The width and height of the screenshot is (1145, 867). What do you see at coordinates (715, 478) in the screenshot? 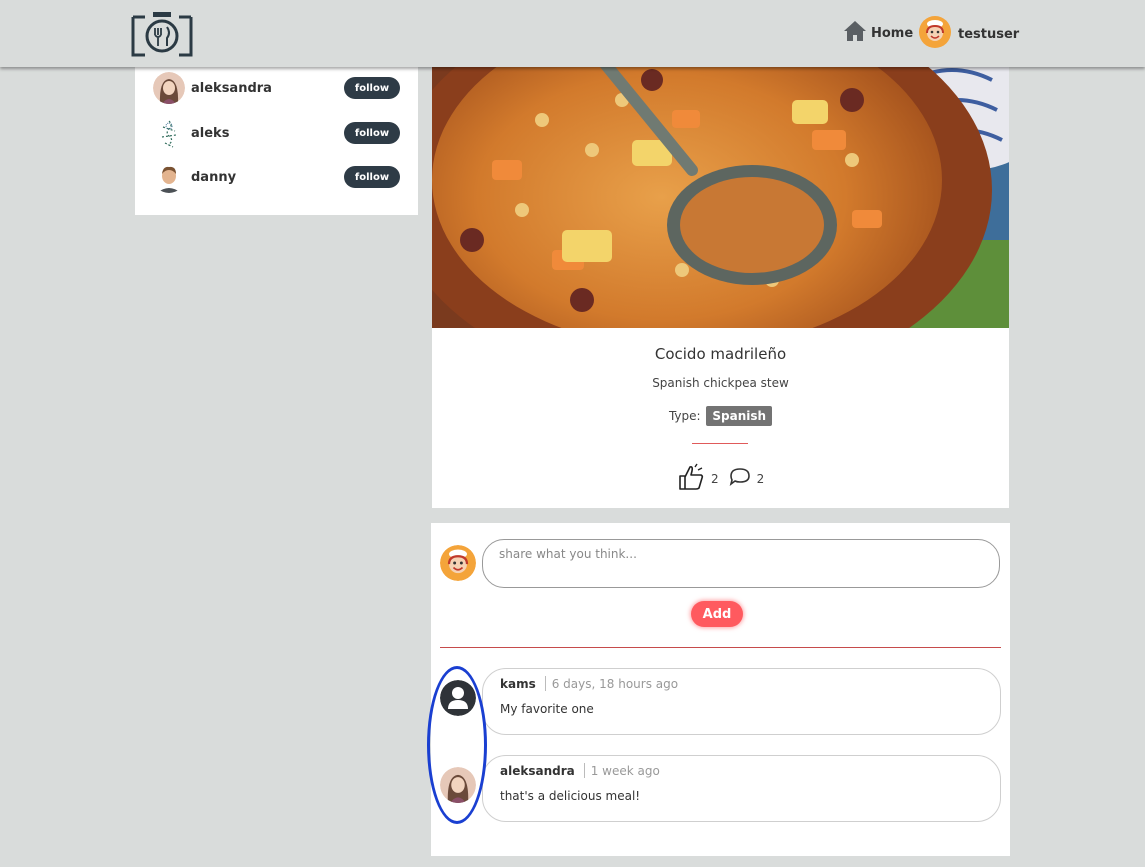
I see `likes-count: 2` at bounding box center [715, 478].